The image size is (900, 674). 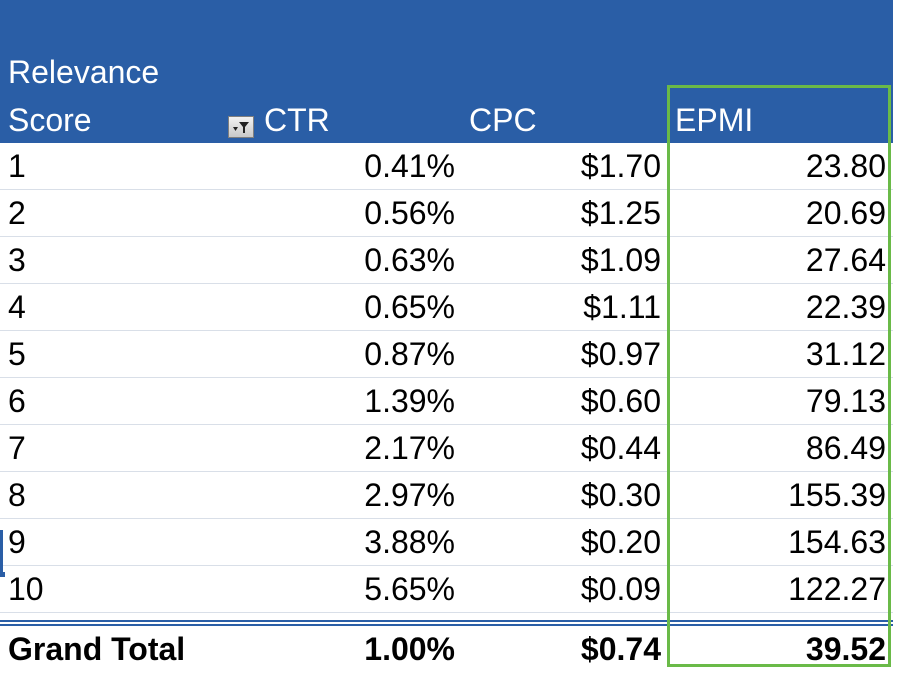 I want to click on cell-score: 2, so click(x=17, y=213).